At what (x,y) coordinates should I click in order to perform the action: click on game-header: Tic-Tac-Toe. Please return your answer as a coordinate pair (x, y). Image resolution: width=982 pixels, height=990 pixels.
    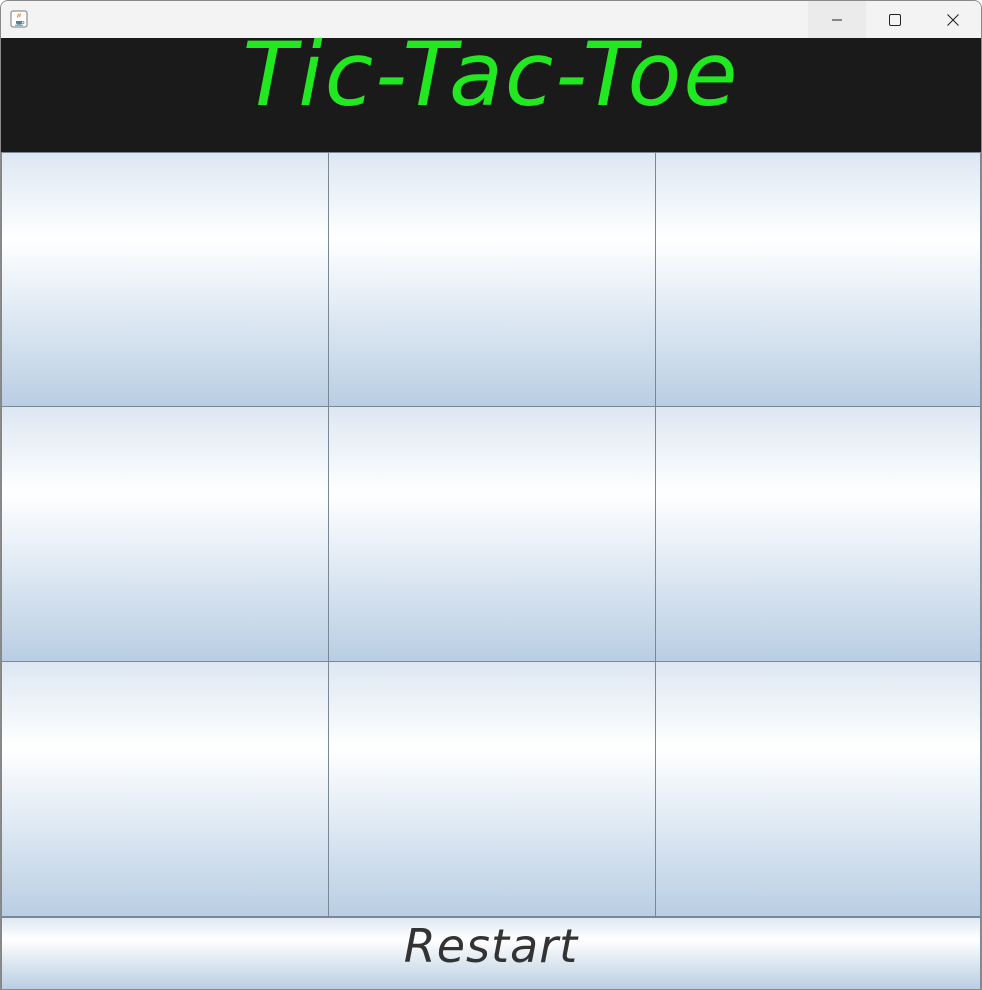
    Looking at the image, I should click on (491, 95).